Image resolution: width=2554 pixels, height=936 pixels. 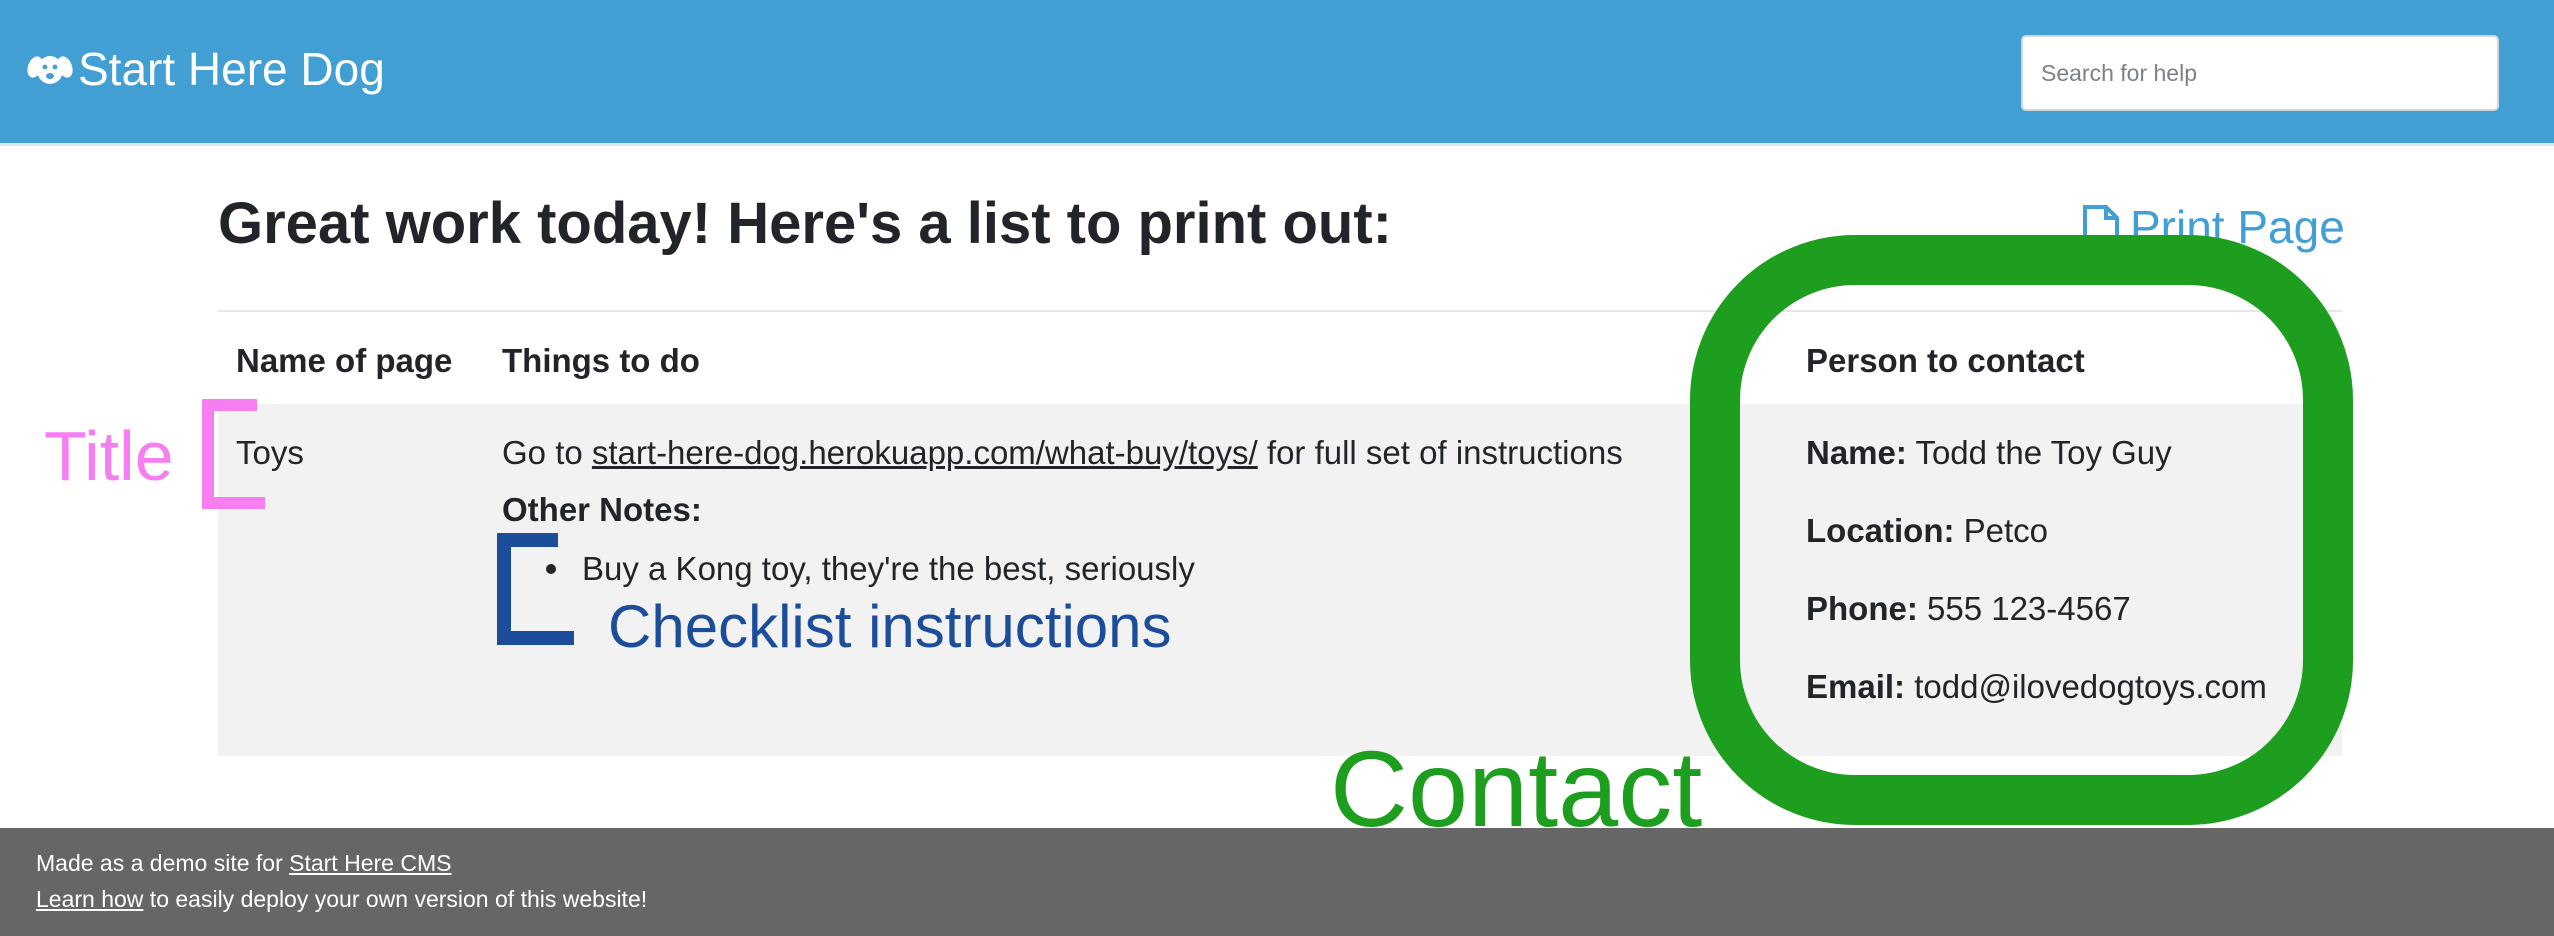 What do you see at coordinates (1516, 788) in the screenshot?
I see `contact-annotation: Contact` at bounding box center [1516, 788].